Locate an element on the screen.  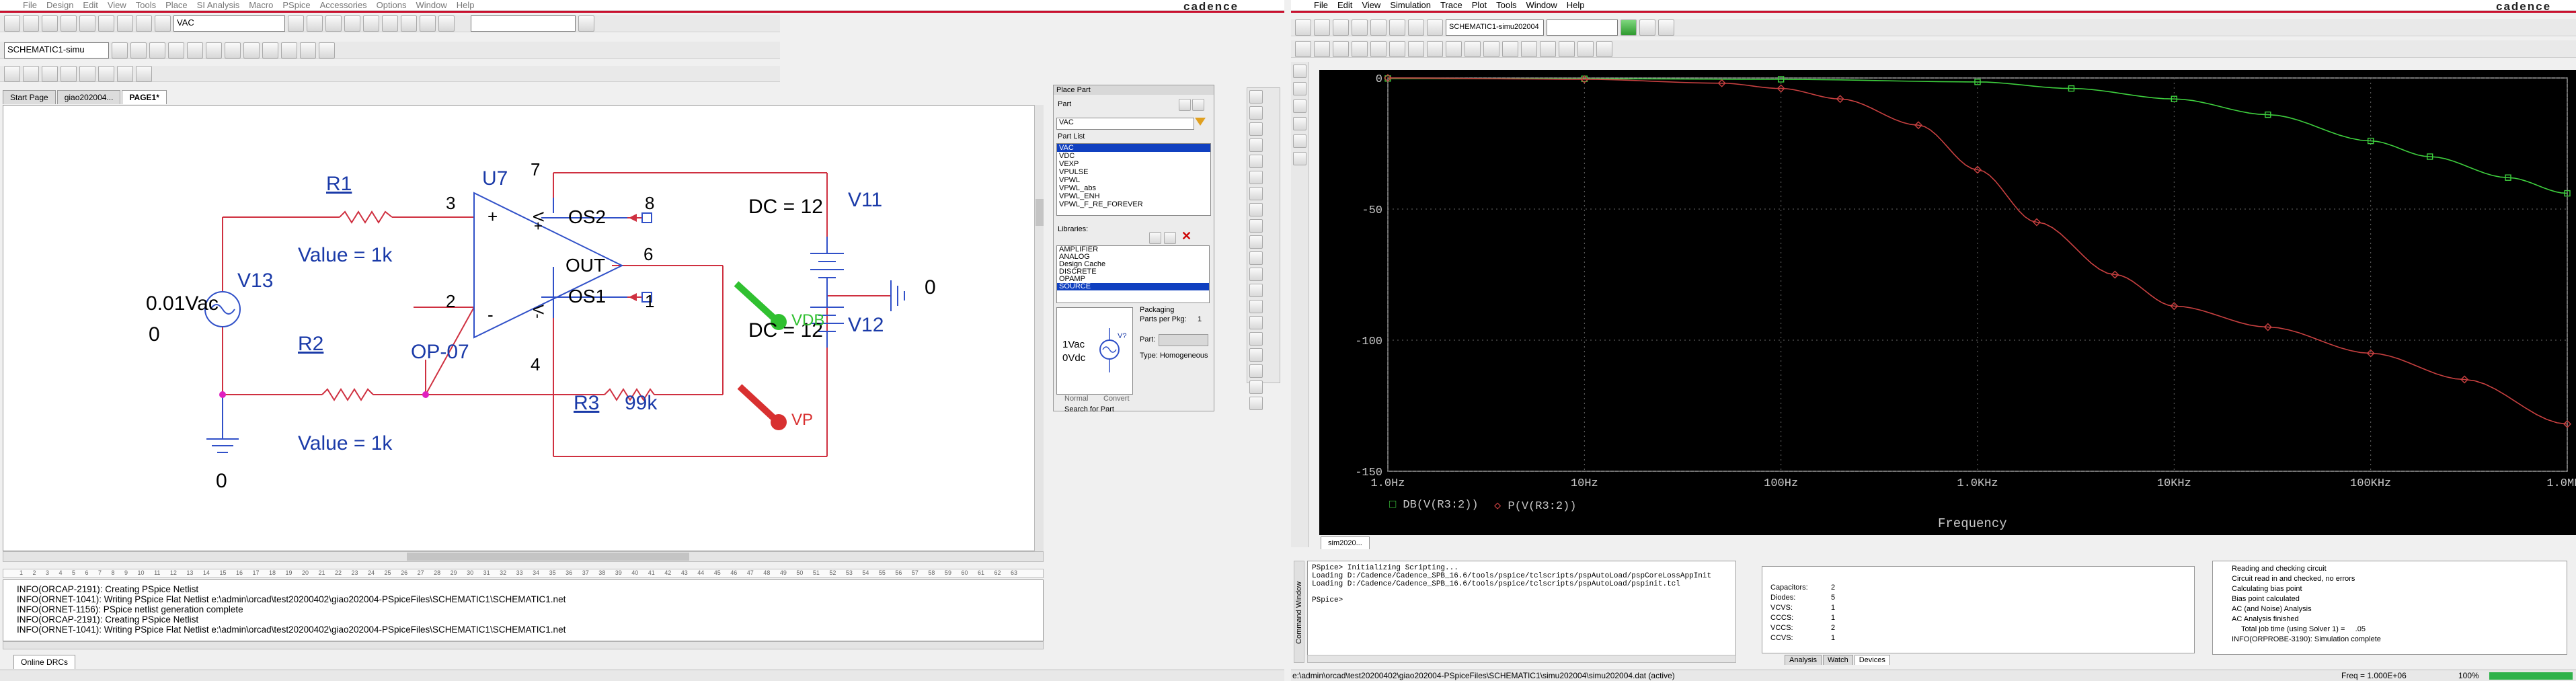
tab-watch: Watch is located at coordinates (1838, 660).